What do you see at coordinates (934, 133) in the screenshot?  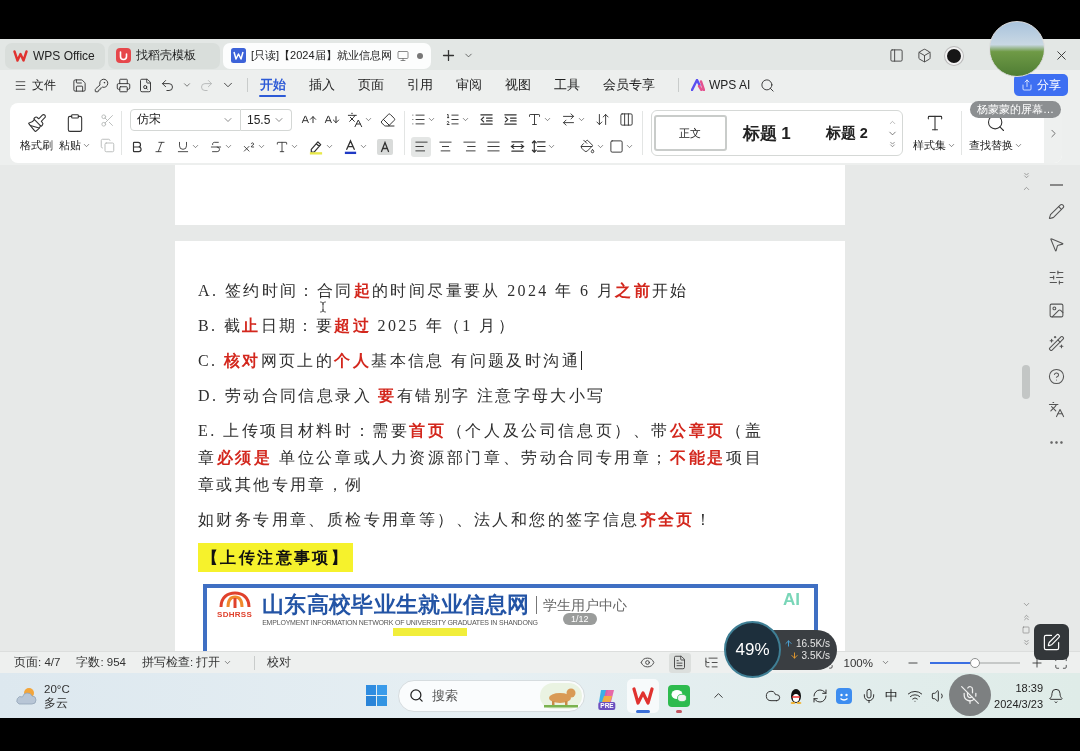 I see `style-set-button: 样式集` at bounding box center [934, 133].